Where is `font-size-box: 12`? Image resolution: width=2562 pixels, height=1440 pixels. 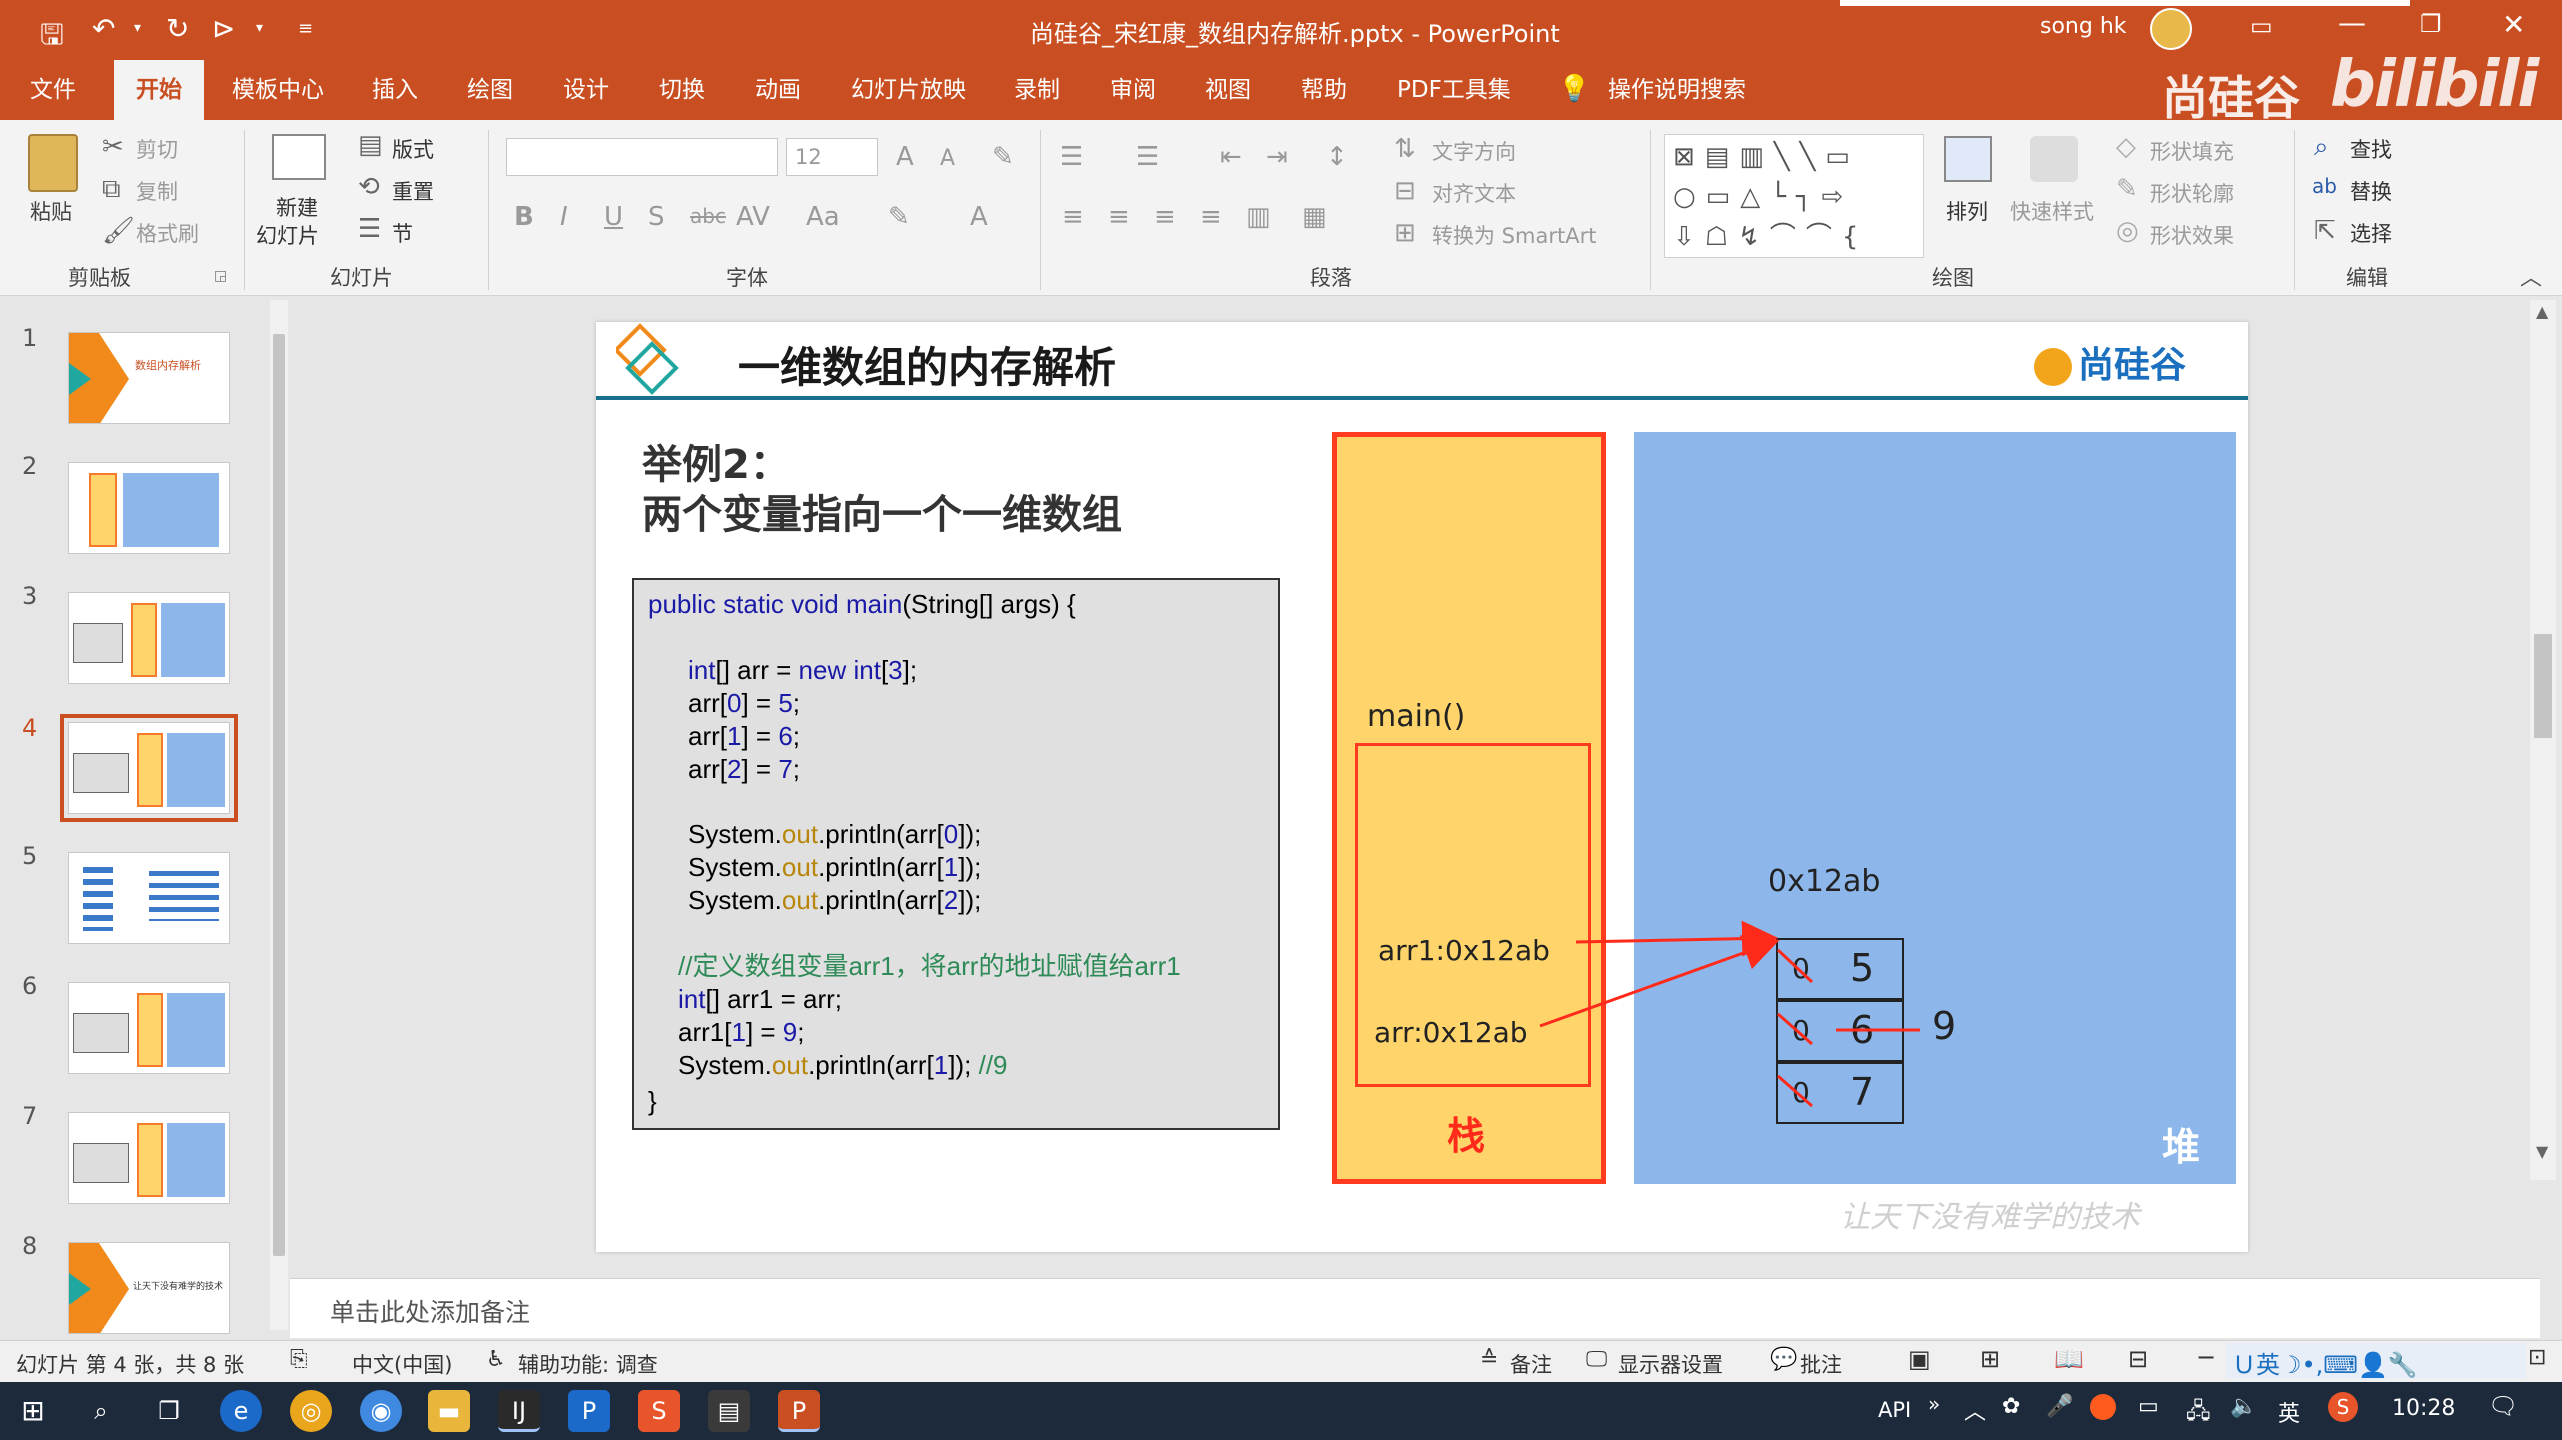
font-size-box: 12 is located at coordinates (832, 157).